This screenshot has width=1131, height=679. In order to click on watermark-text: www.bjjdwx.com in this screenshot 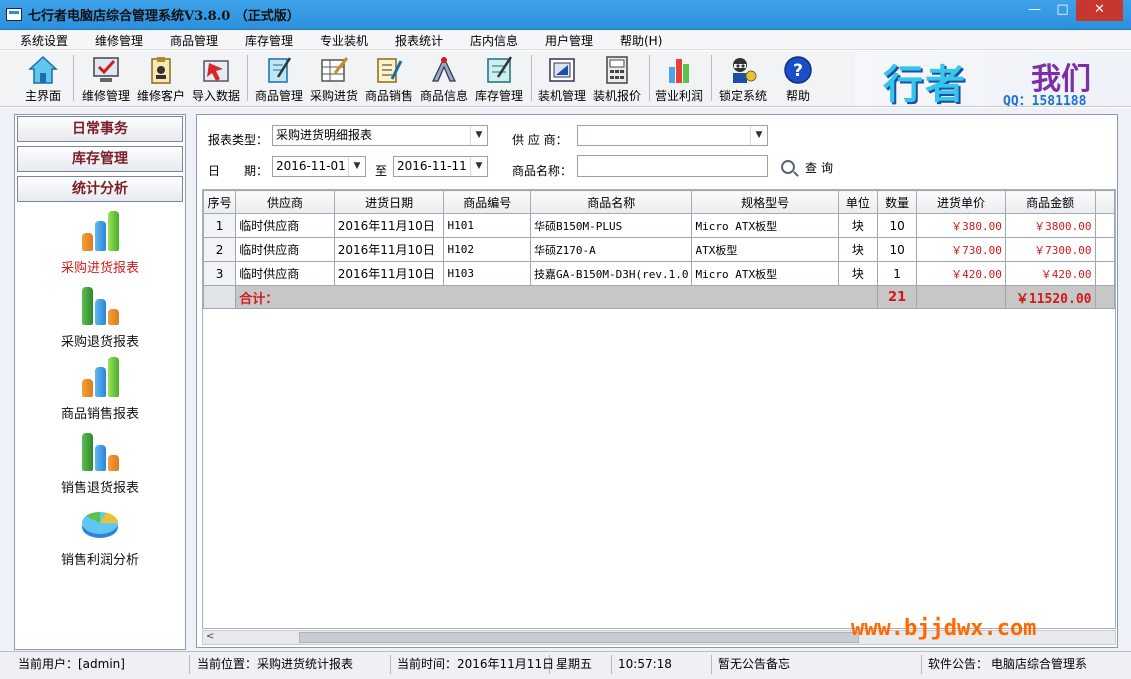, I will do `click(944, 628)`.